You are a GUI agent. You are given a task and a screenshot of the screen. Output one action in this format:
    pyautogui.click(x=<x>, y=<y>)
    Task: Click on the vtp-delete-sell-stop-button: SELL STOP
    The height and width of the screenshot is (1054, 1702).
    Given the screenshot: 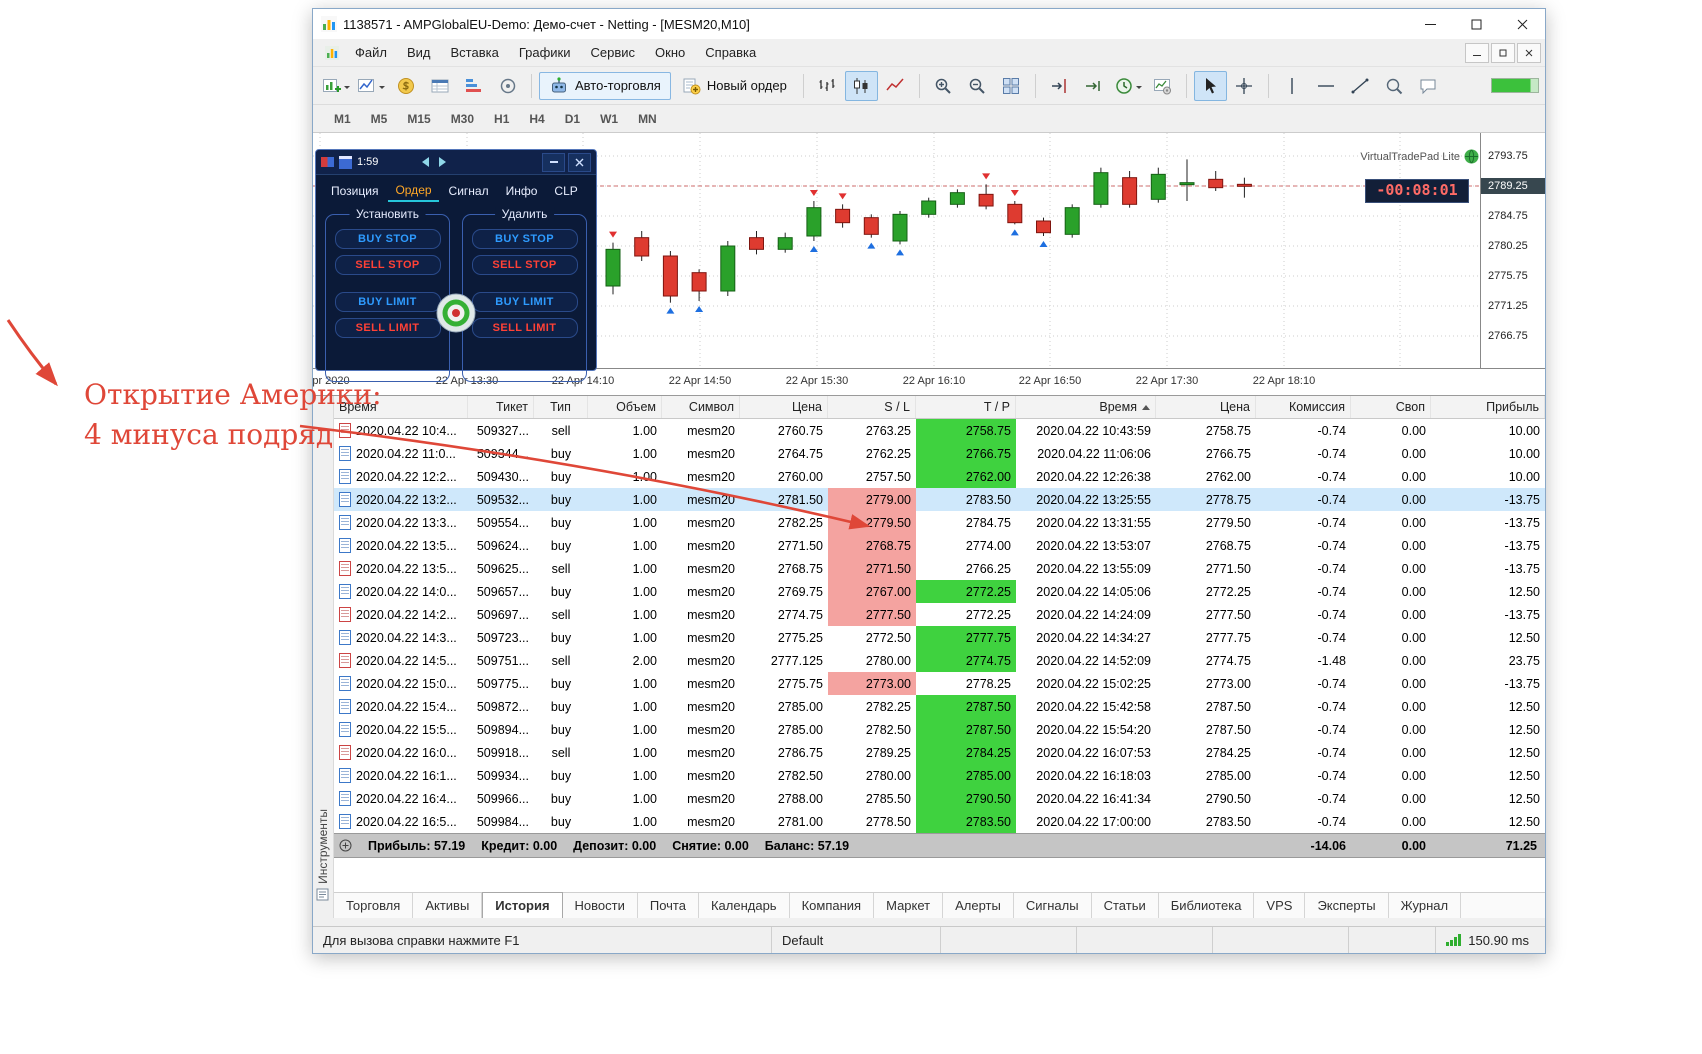 What is the action you would take?
    pyautogui.click(x=524, y=265)
    